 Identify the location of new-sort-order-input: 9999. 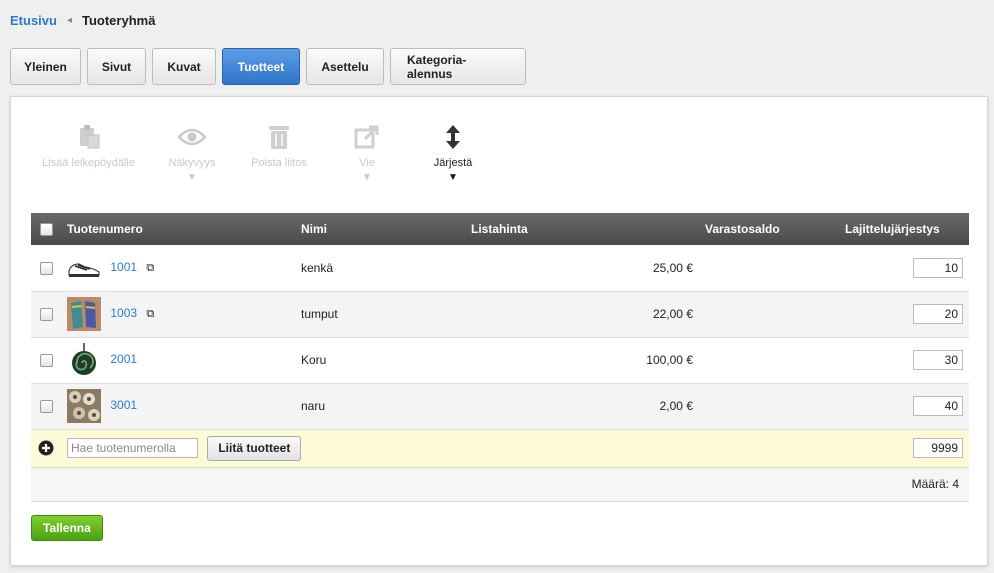
(938, 448).